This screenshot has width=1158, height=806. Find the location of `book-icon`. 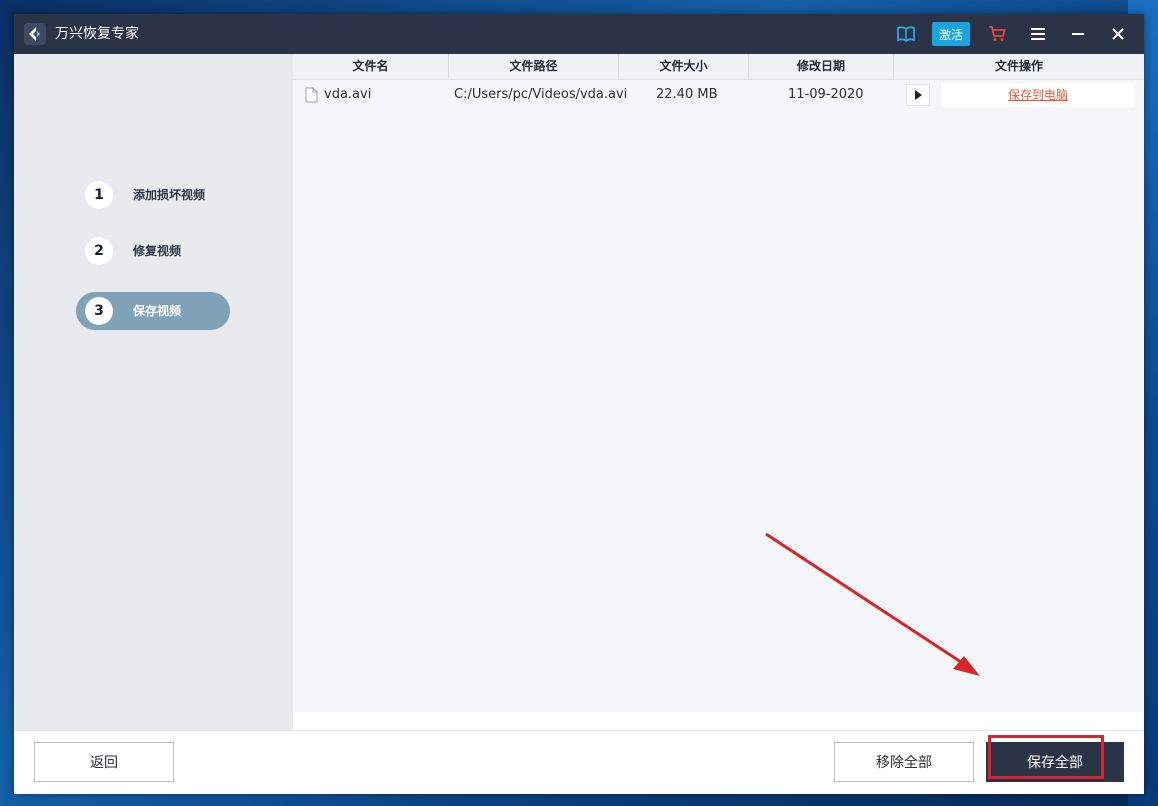

book-icon is located at coordinates (906, 34).